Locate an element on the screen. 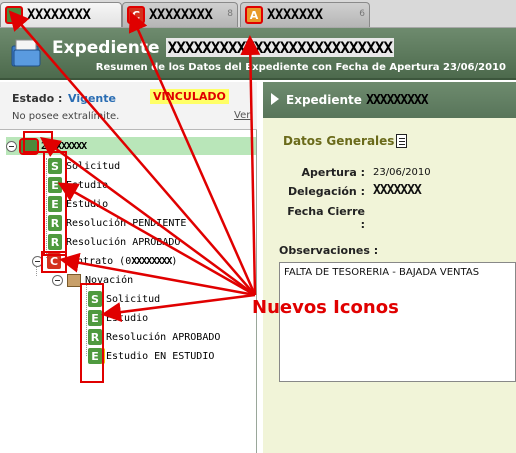 The width and height of the screenshot is (516, 453). tab-alerta: A XXXXXXX 6 is located at coordinates (305, 14).